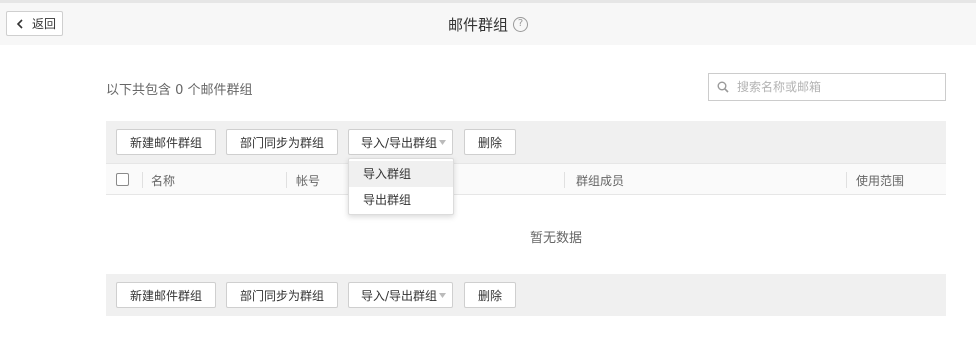 The height and width of the screenshot is (337, 976). What do you see at coordinates (477, 24) in the screenshot?
I see `page-title: 邮件群组` at bounding box center [477, 24].